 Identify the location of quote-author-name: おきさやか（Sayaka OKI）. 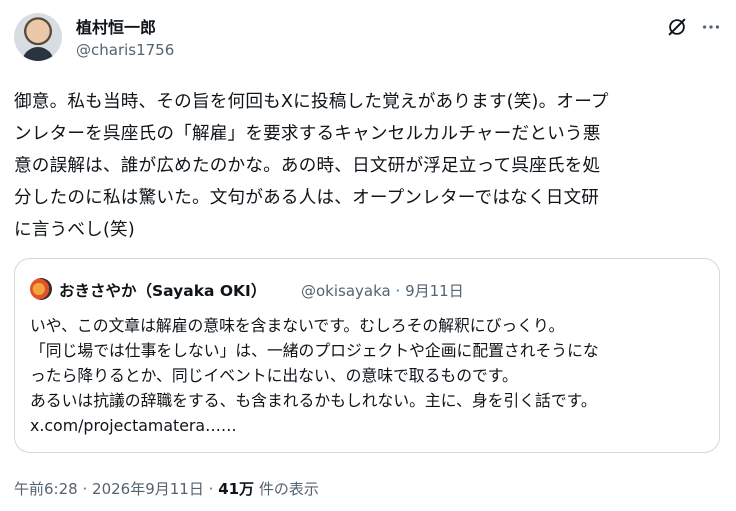
(163, 291).